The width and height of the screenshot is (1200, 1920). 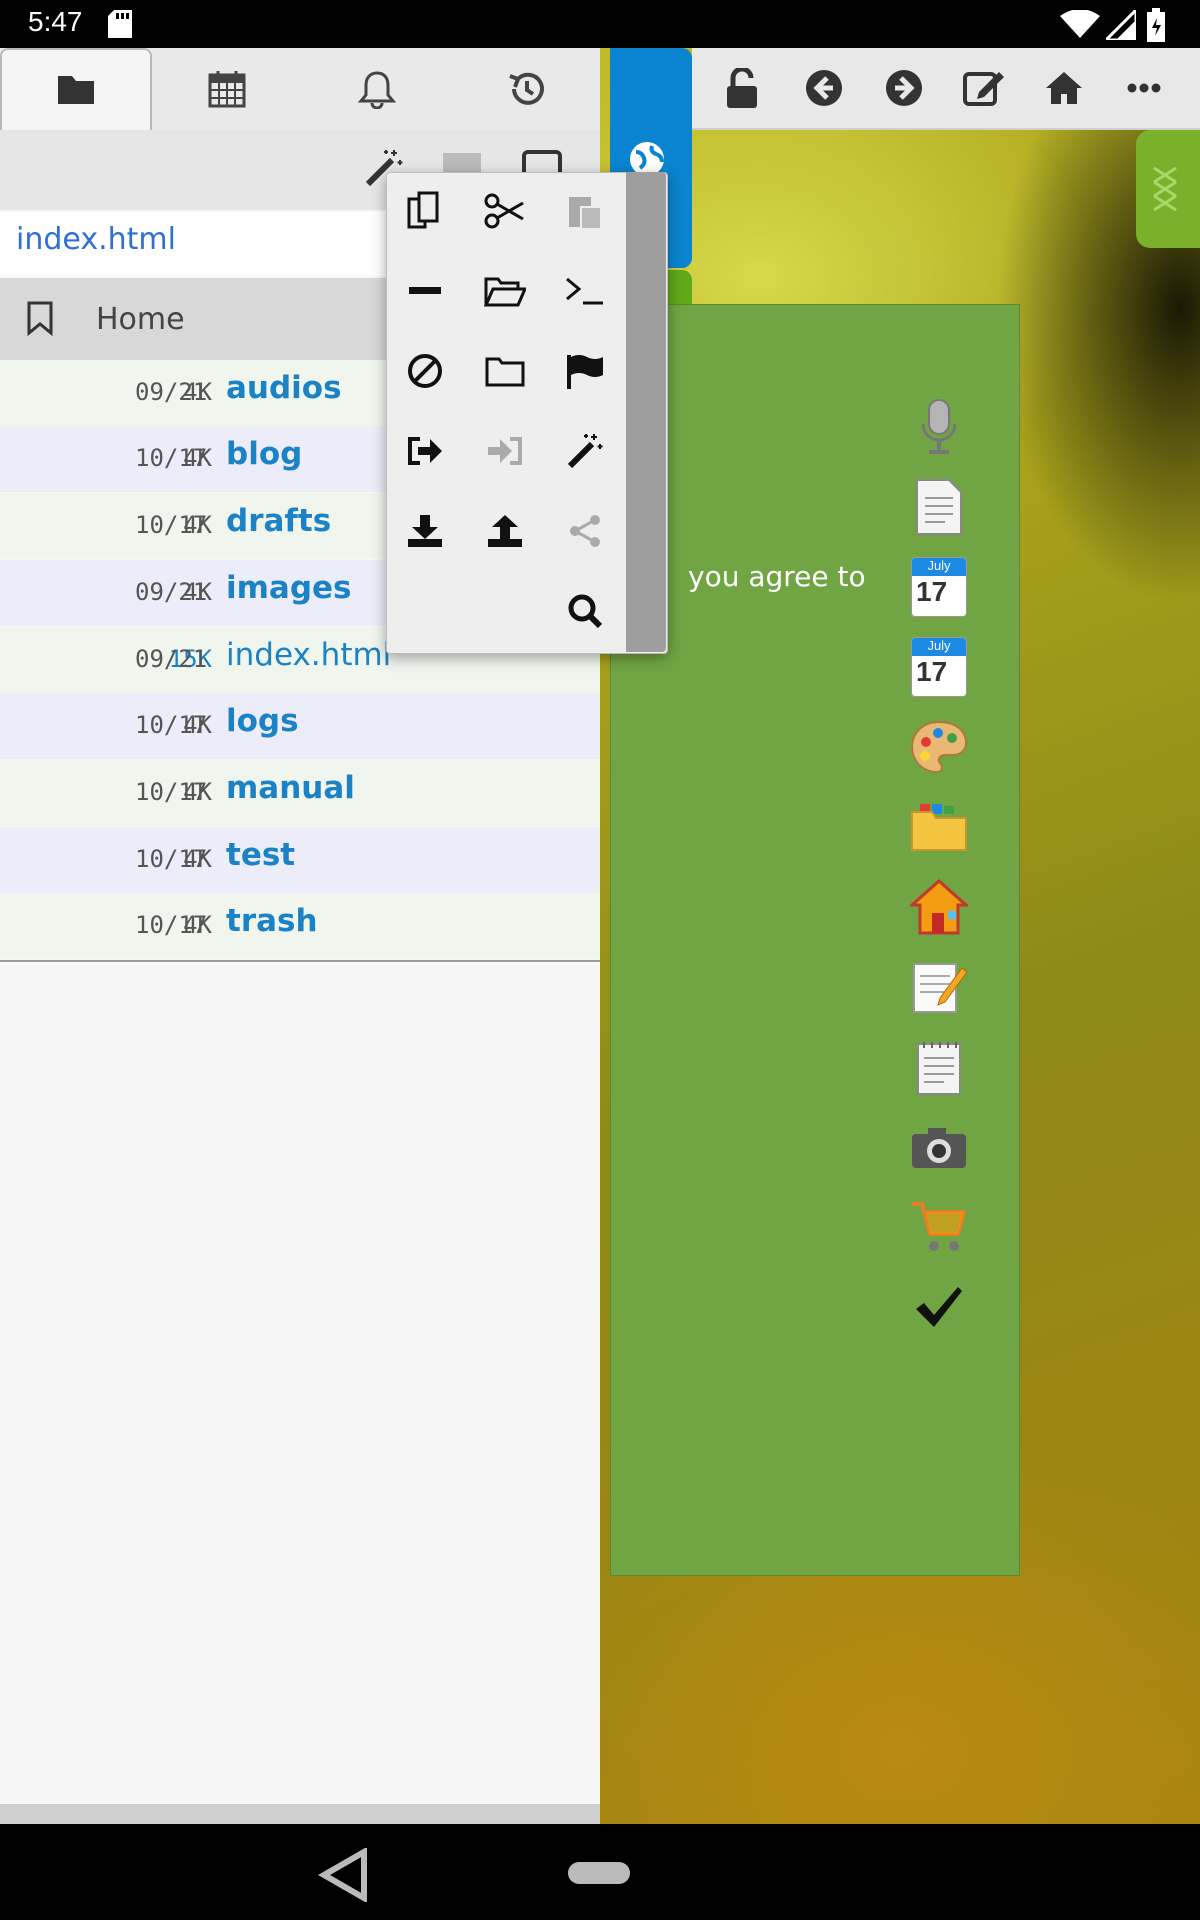 What do you see at coordinates (284, 388) in the screenshot?
I see `file-name: audios` at bounding box center [284, 388].